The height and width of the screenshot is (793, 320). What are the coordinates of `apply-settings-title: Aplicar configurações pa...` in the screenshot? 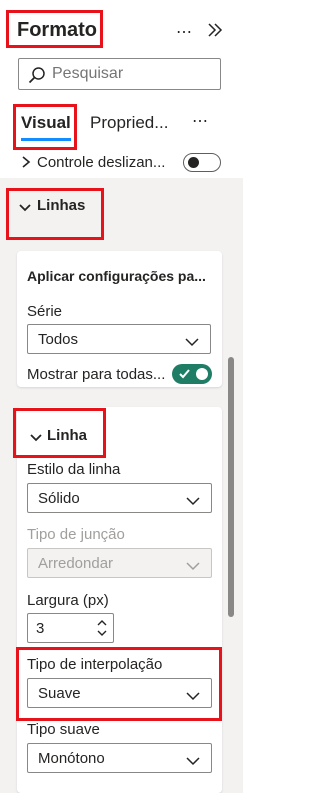 It's located at (116, 276).